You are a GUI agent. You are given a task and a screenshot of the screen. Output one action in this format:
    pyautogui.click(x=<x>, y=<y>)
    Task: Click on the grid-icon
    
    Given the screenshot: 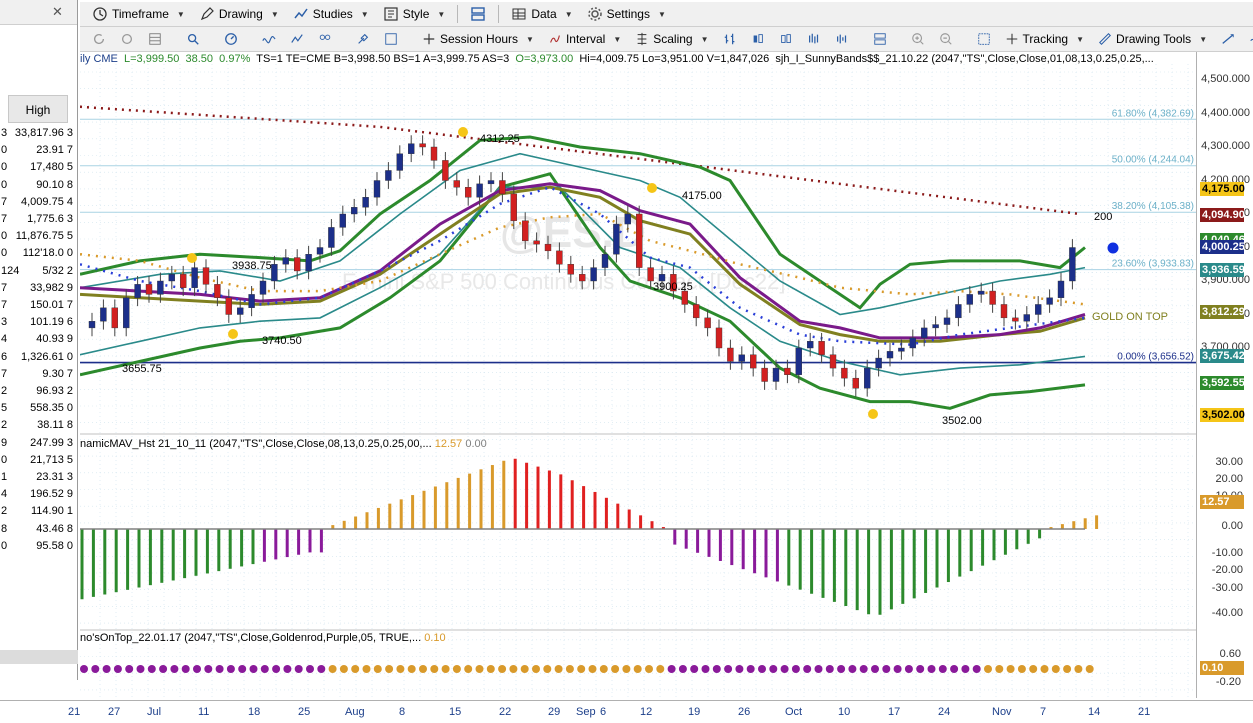 What is the action you would take?
    pyautogui.click(x=155, y=39)
    